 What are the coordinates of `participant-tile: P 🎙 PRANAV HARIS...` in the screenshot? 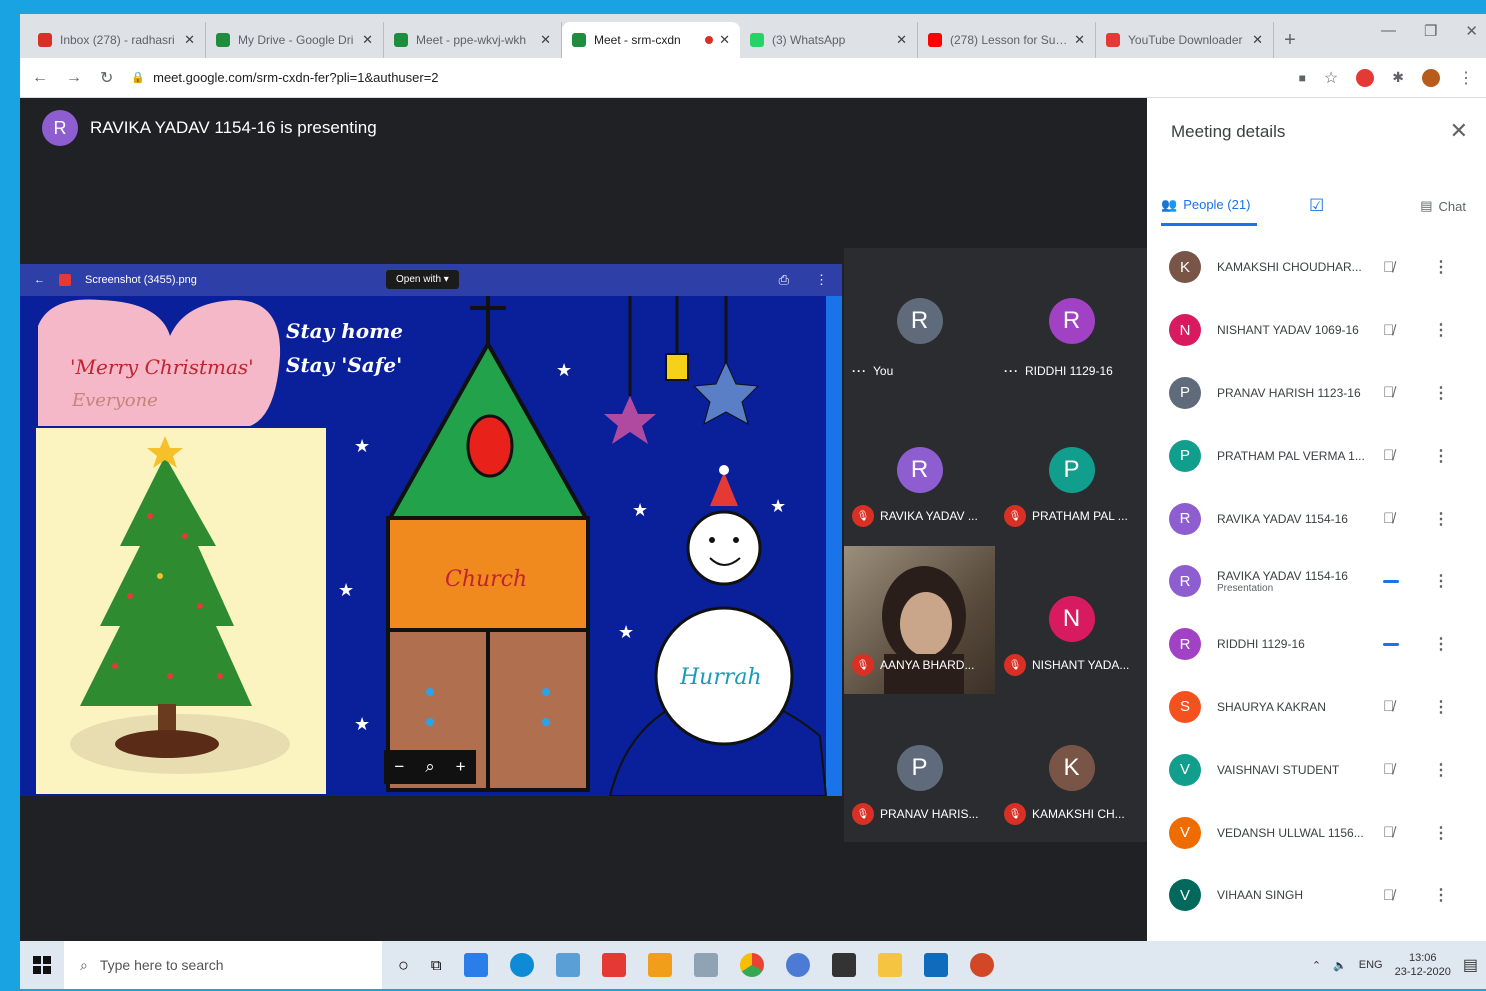 It's located at (919, 769).